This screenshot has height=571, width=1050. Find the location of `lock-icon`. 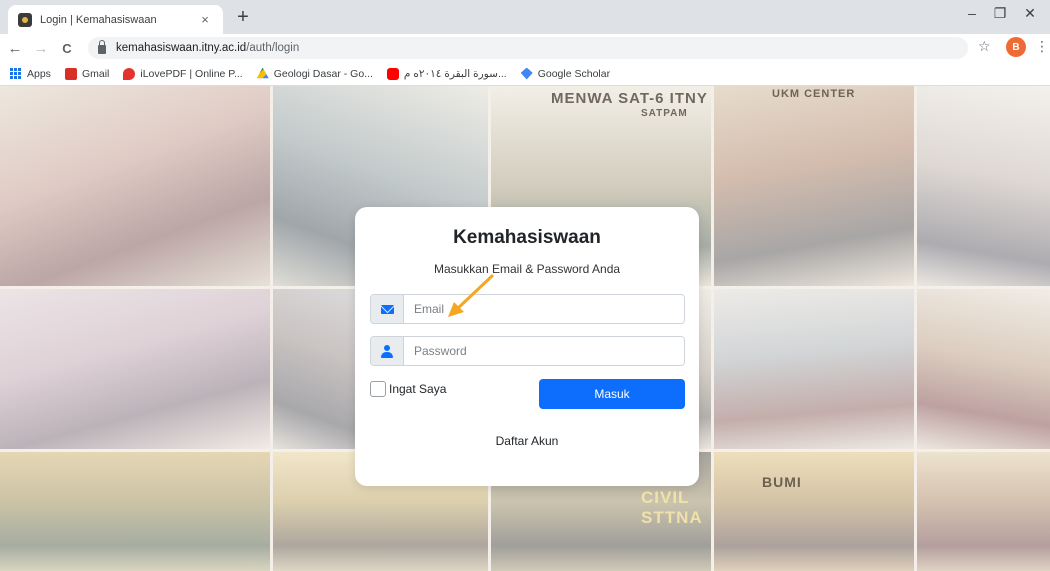

lock-icon is located at coordinates (102, 47).